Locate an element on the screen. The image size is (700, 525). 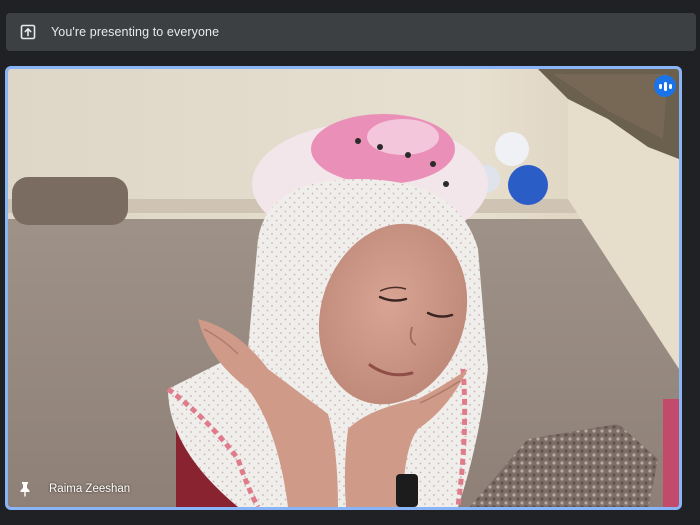
presenting-text: You're presenting to everyone is located at coordinates (135, 32).